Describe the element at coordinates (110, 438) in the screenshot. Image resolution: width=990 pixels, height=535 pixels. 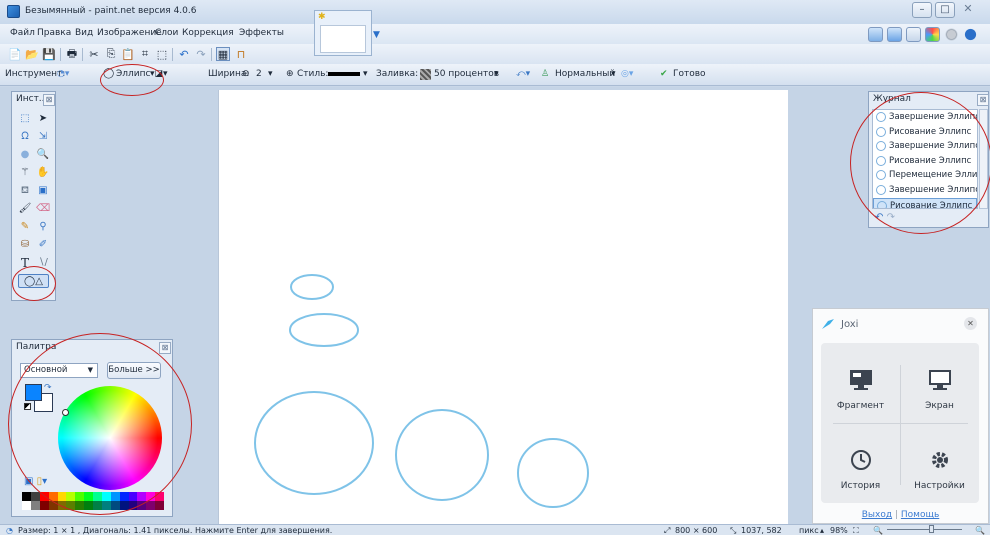
I see `color-wheel` at that location.